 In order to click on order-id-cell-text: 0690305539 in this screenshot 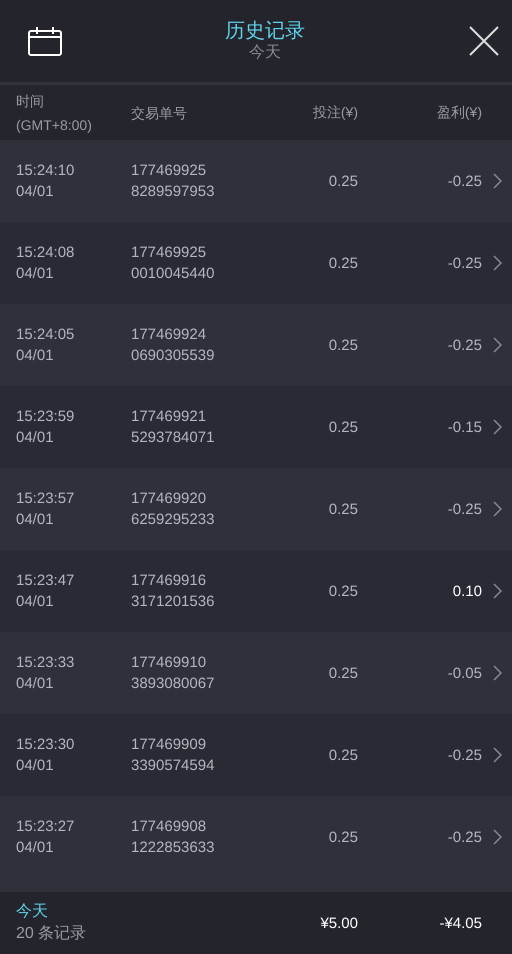, I will do `click(173, 356)`.